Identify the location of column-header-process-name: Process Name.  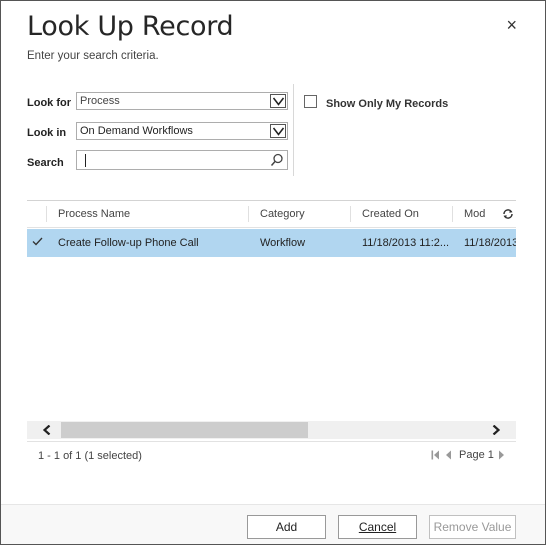
(94, 214).